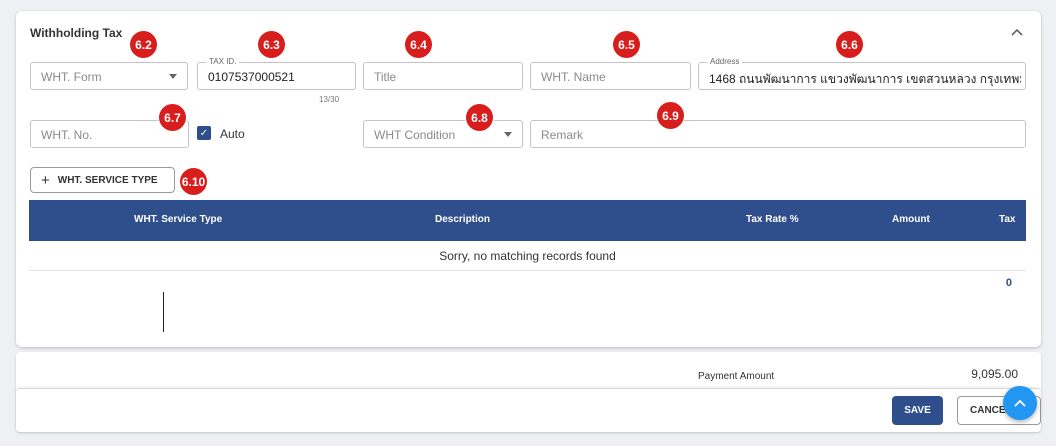 The width and height of the screenshot is (1056, 446). Describe the element at coordinates (45, 180) in the screenshot. I see `plus-icon: +` at that location.